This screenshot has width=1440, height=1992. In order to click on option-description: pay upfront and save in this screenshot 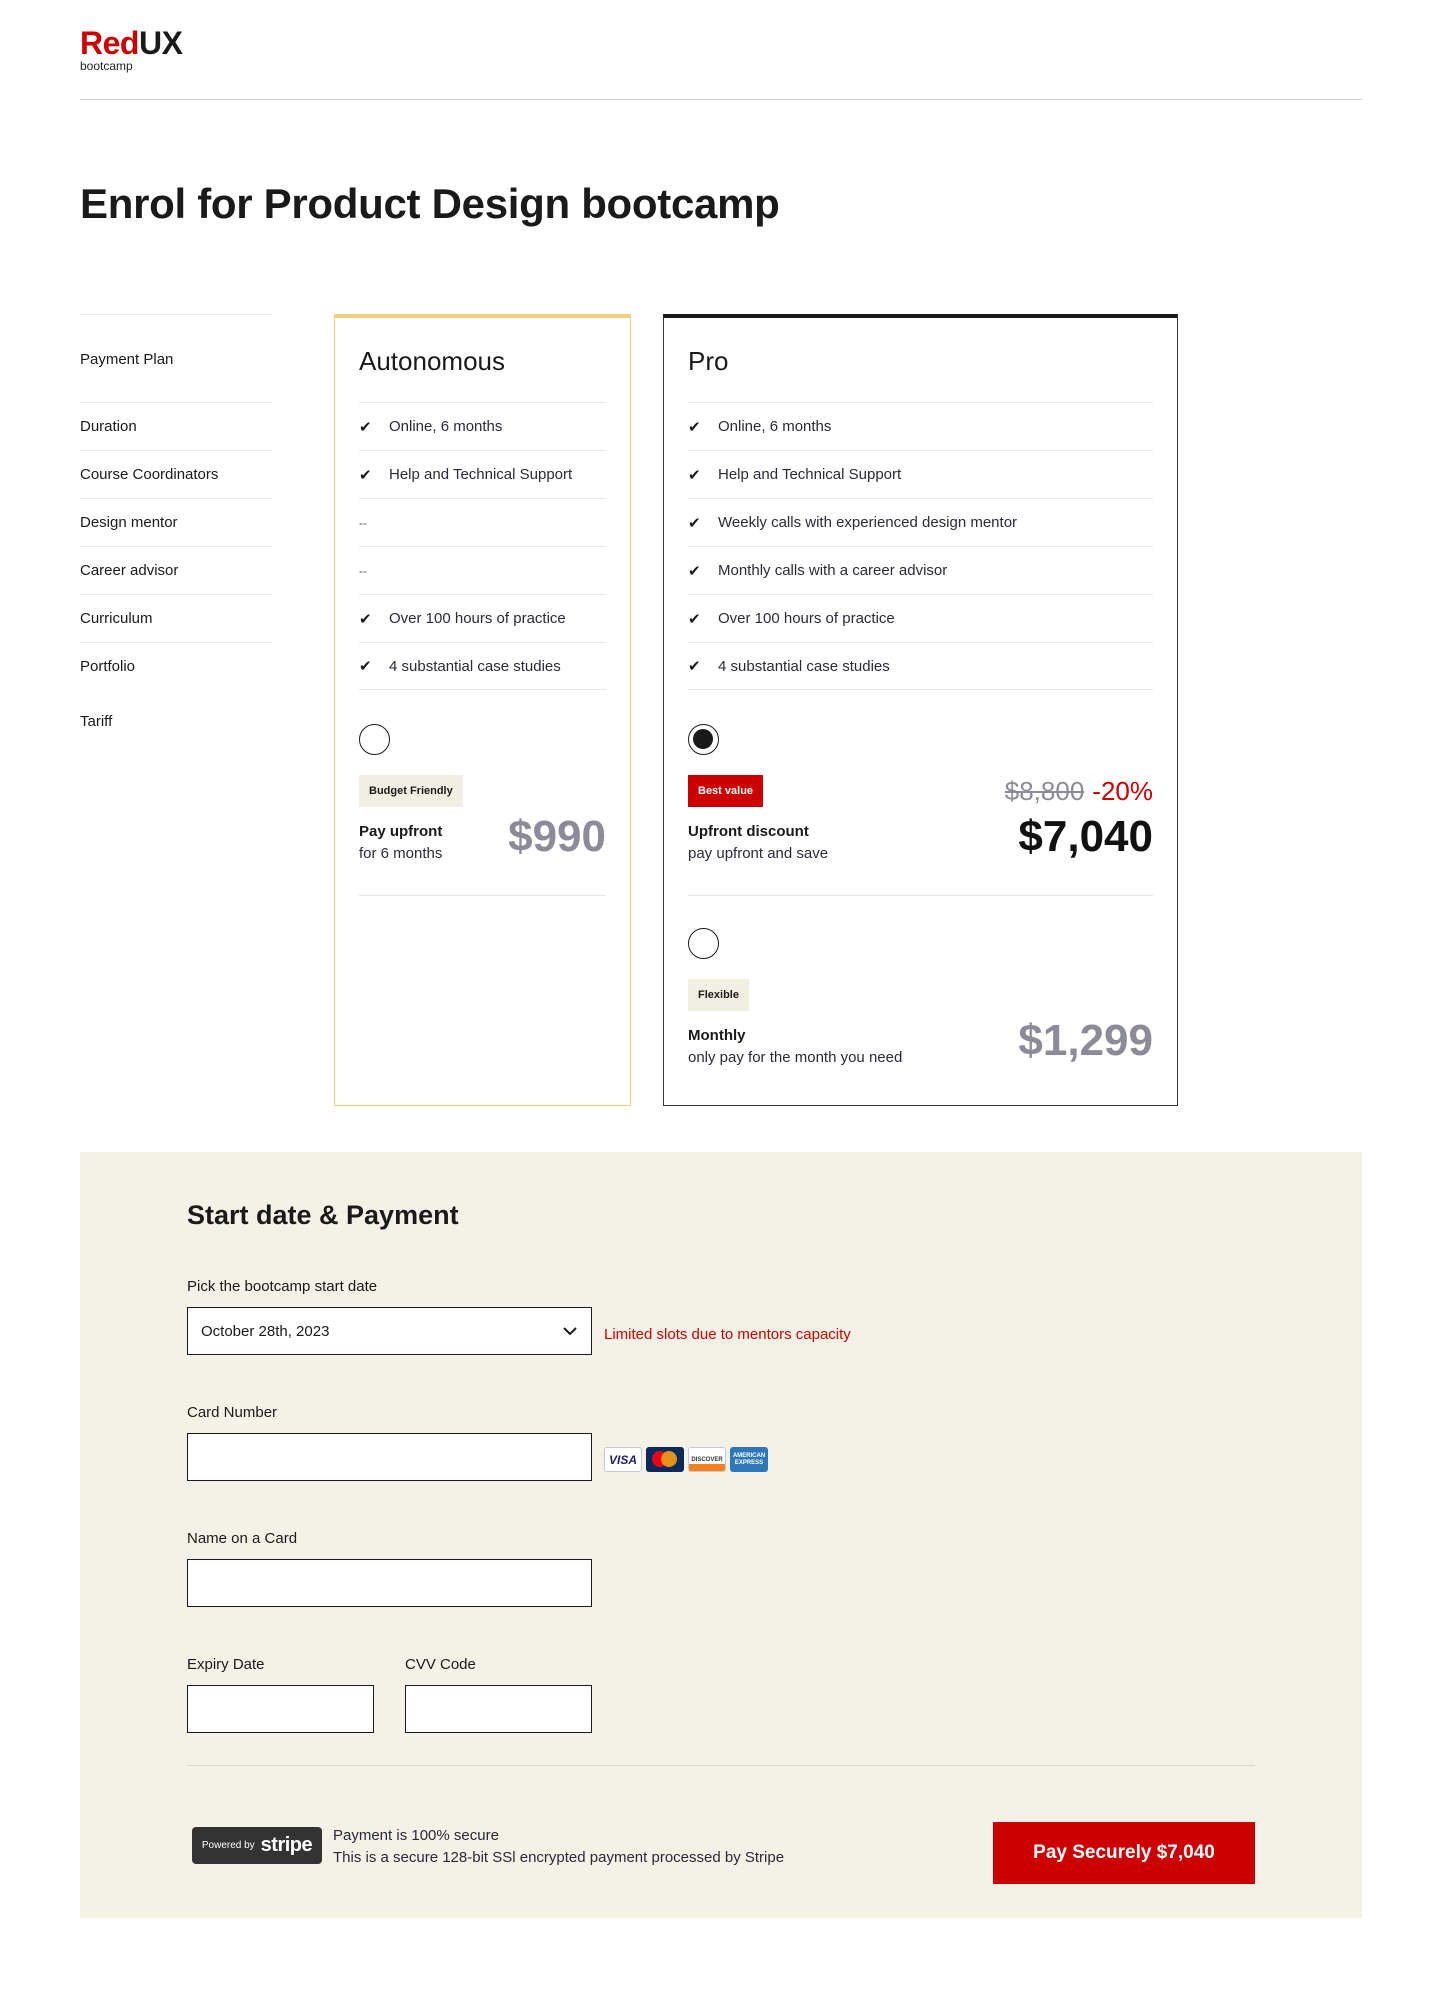, I will do `click(758, 853)`.